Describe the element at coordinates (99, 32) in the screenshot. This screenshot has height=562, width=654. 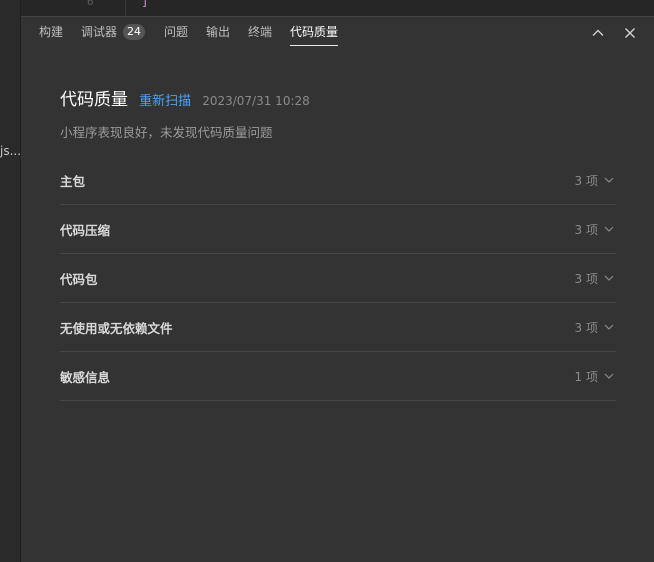
I see `tab-label: 调试器` at that location.